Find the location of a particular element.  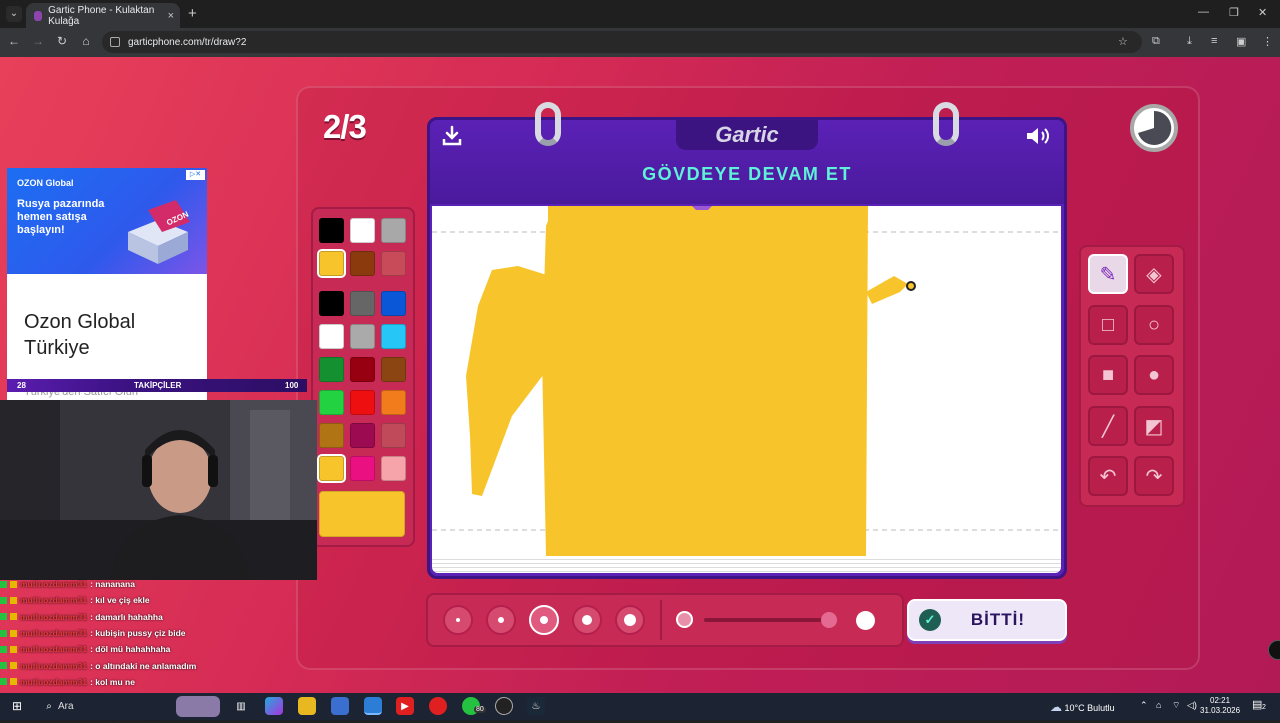

tab-close-icon: × is located at coordinates (171, 16).